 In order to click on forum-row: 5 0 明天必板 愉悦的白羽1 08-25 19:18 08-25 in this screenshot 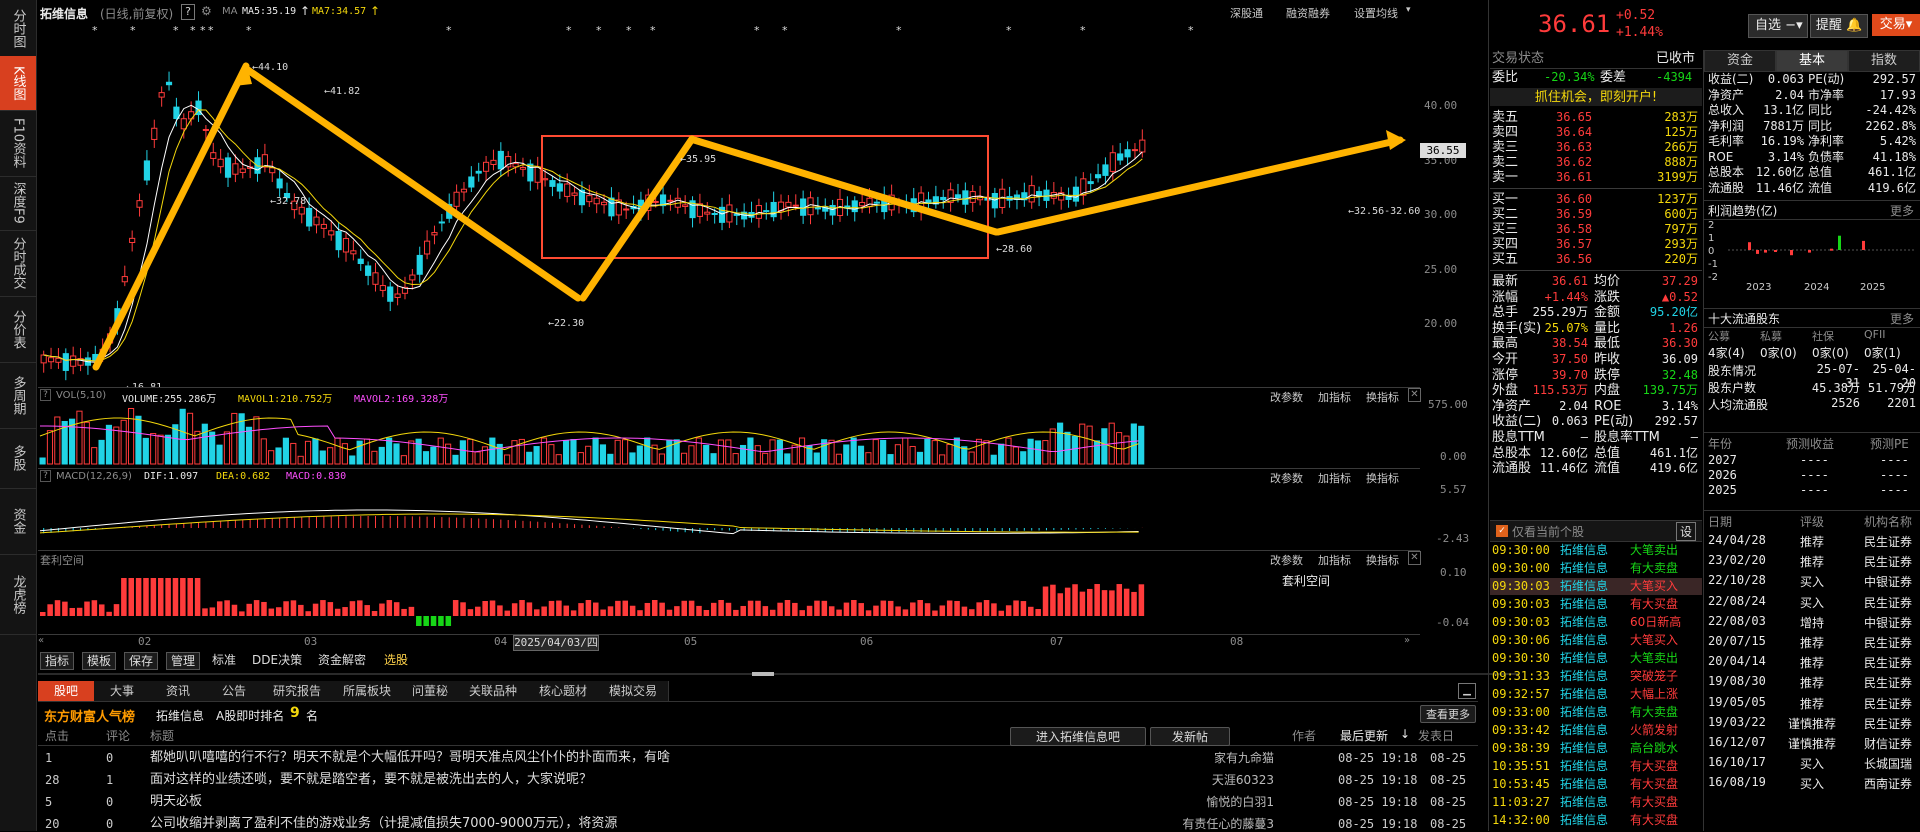, I will do `click(758, 802)`.